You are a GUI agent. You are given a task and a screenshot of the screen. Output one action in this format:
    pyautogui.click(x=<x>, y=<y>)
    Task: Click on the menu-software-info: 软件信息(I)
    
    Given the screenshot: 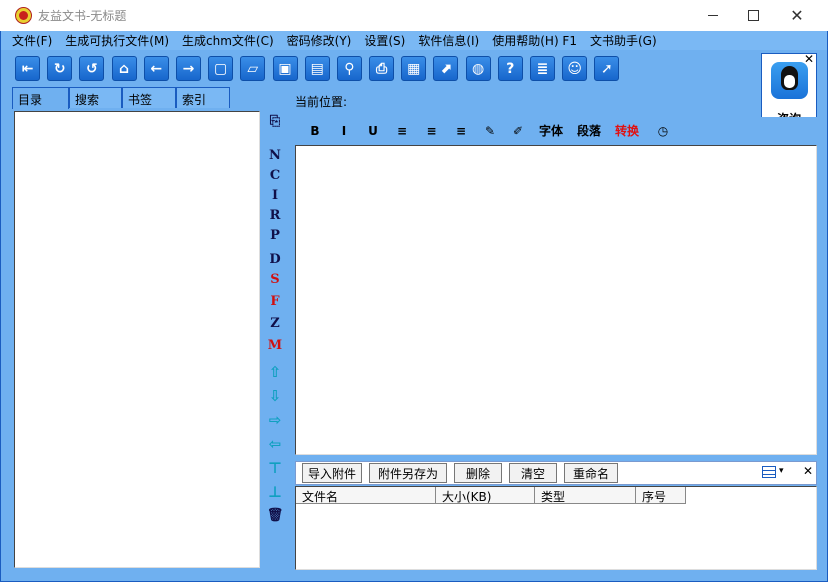 What is the action you would take?
    pyautogui.click(x=448, y=40)
    